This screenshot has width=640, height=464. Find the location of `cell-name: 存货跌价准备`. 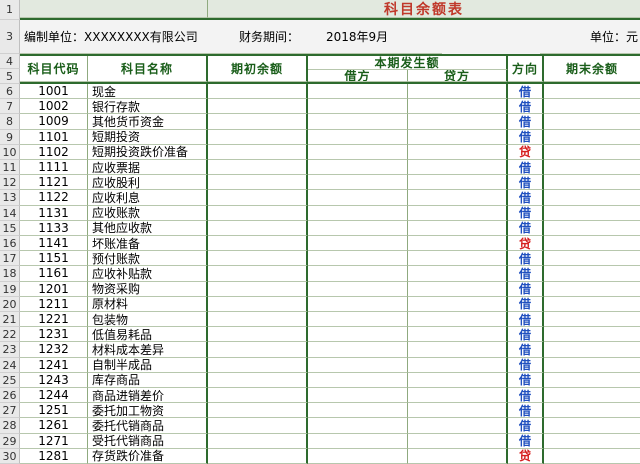

cell-name: 存货跌价准备 is located at coordinates (148, 456).